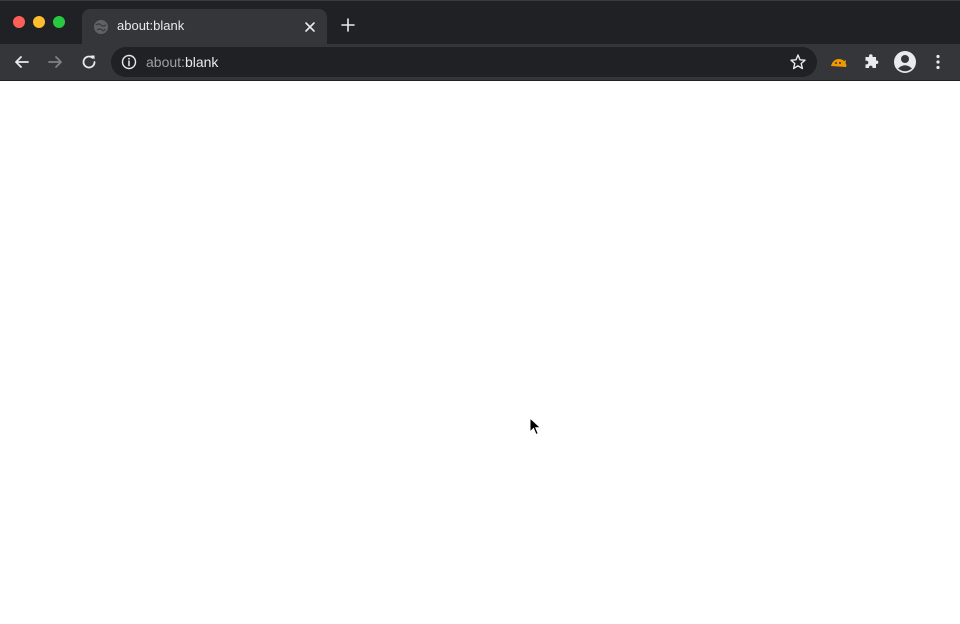 This screenshot has height=624, width=960. I want to click on url-scheme: about:, so click(165, 62).